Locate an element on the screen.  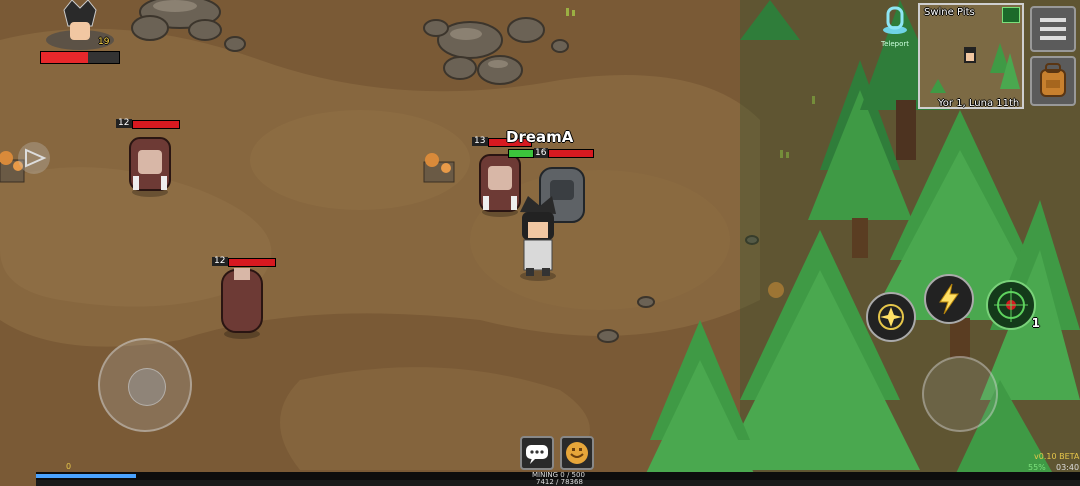
player-hp-bar is located at coordinates (80, 57).